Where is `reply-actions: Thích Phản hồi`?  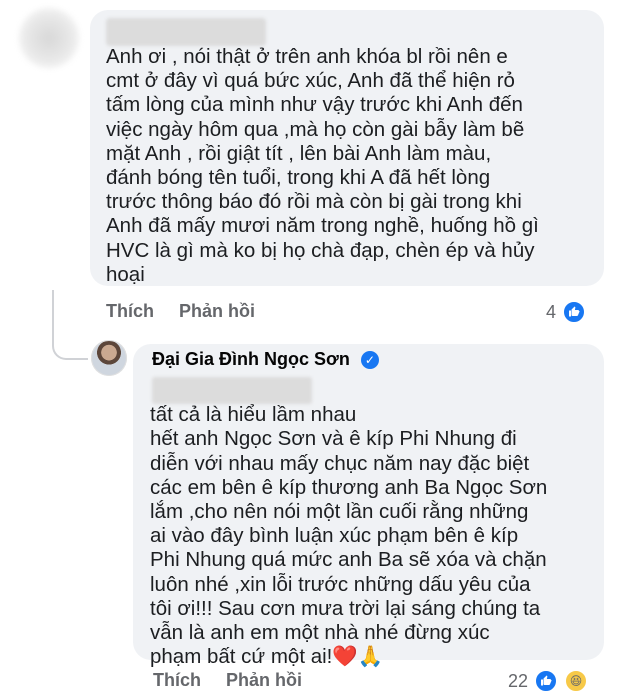 reply-actions: Thích Phản hồi is located at coordinates (237, 680).